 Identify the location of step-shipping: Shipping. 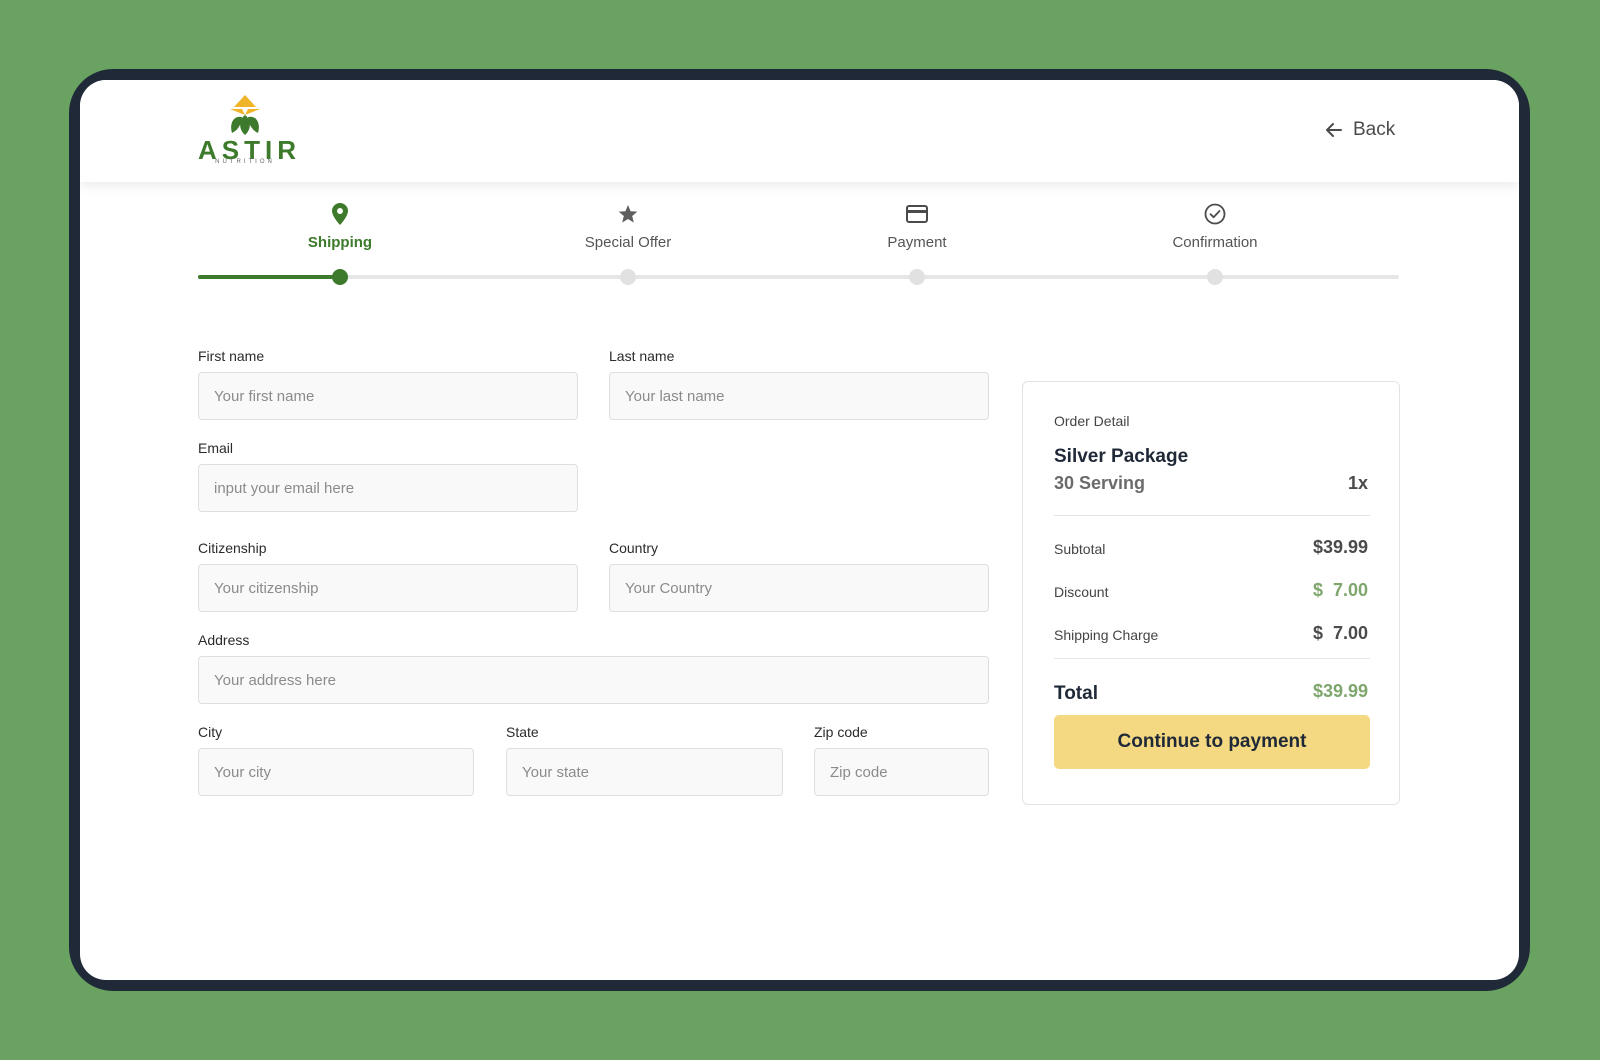
(340, 225).